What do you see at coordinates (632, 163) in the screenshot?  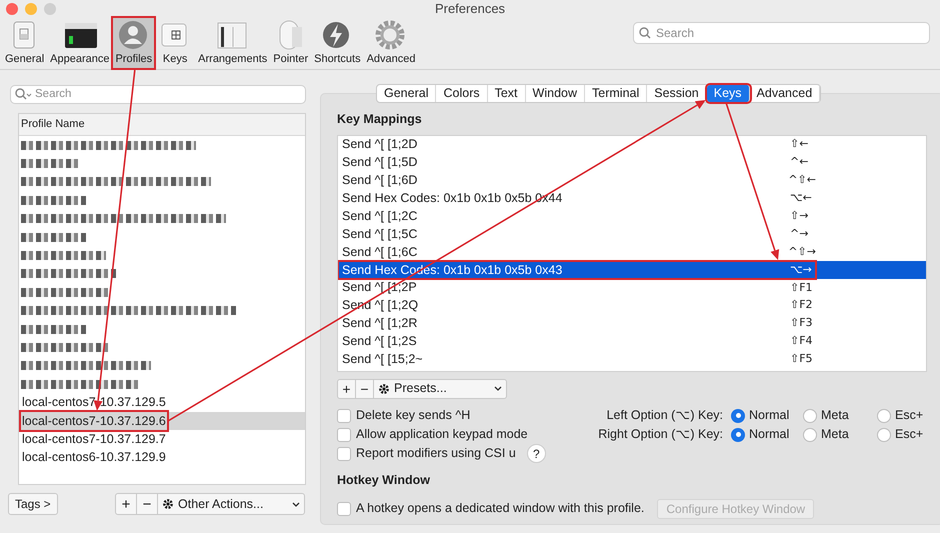 I see `key-mapping-row: Send ^[ [1;5D ^←` at bounding box center [632, 163].